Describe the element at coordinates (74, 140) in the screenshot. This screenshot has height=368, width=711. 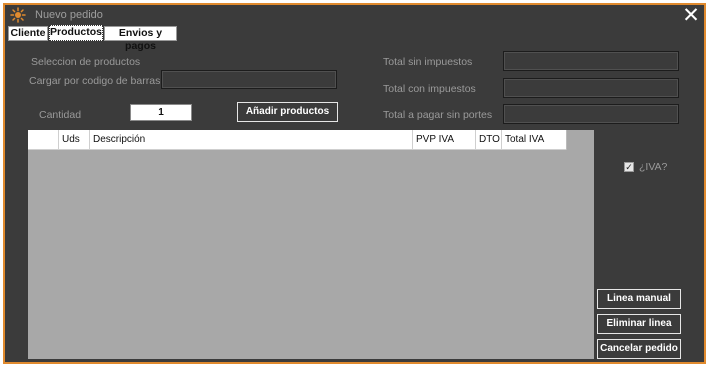
I see `column-header-uds: Uds` at that location.